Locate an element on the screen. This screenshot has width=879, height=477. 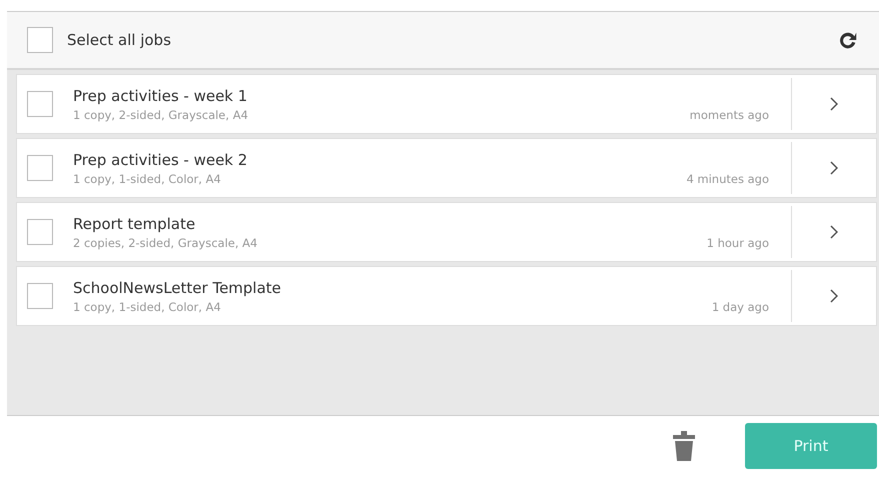
job-details: 1 copy, 2-sided, Grayscale, A4 is located at coordinates (160, 115).